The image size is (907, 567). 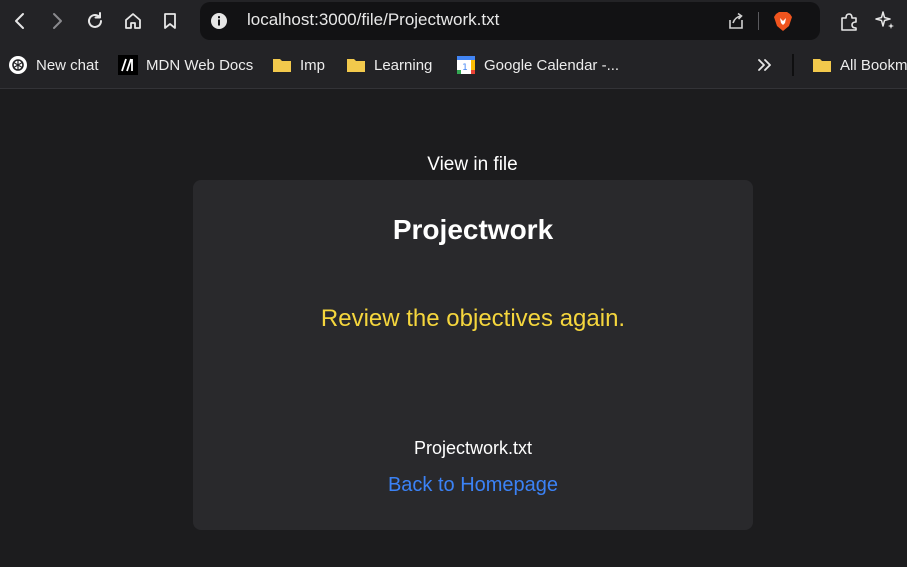 What do you see at coordinates (373, 20) in the screenshot?
I see `url-text: localhost:3000/file/Projectwork.txt` at bounding box center [373, 20].